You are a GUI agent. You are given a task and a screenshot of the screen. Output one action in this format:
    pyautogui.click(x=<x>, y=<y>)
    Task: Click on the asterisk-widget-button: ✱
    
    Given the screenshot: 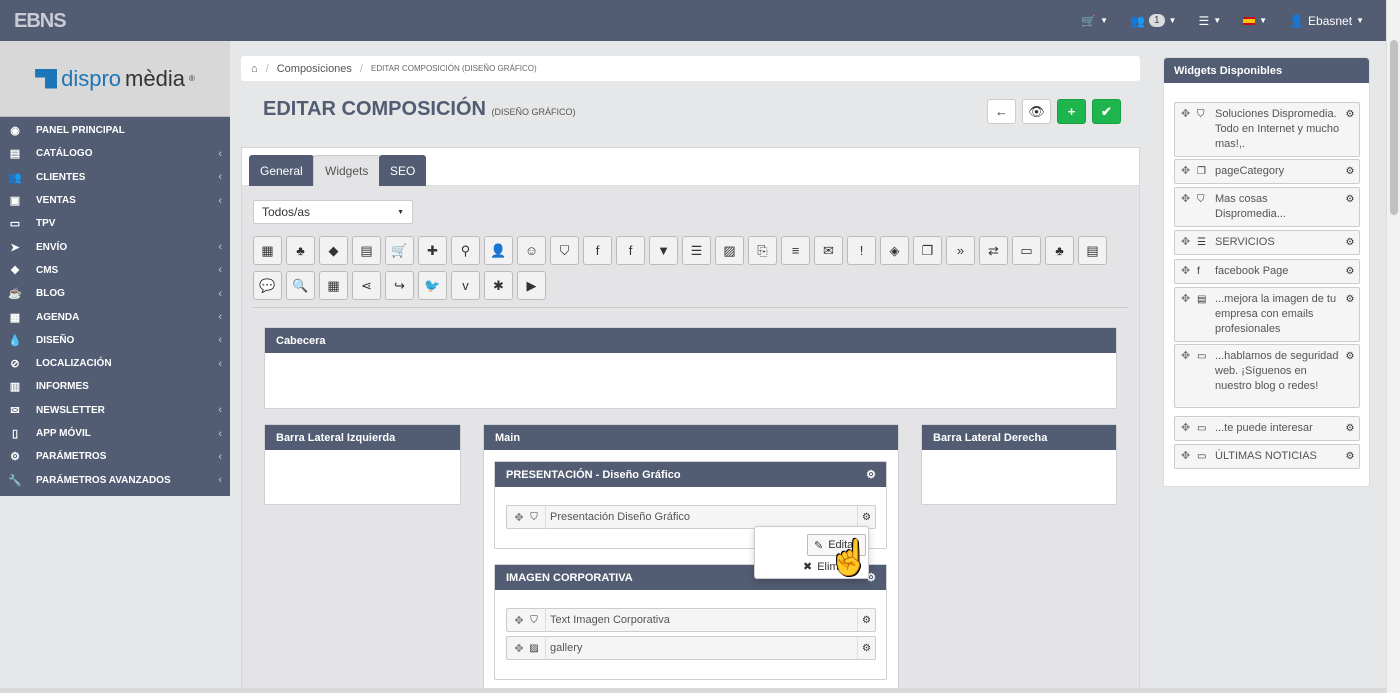 What is the action you would take?
    pyautogui.click(x=498, y=285)
    